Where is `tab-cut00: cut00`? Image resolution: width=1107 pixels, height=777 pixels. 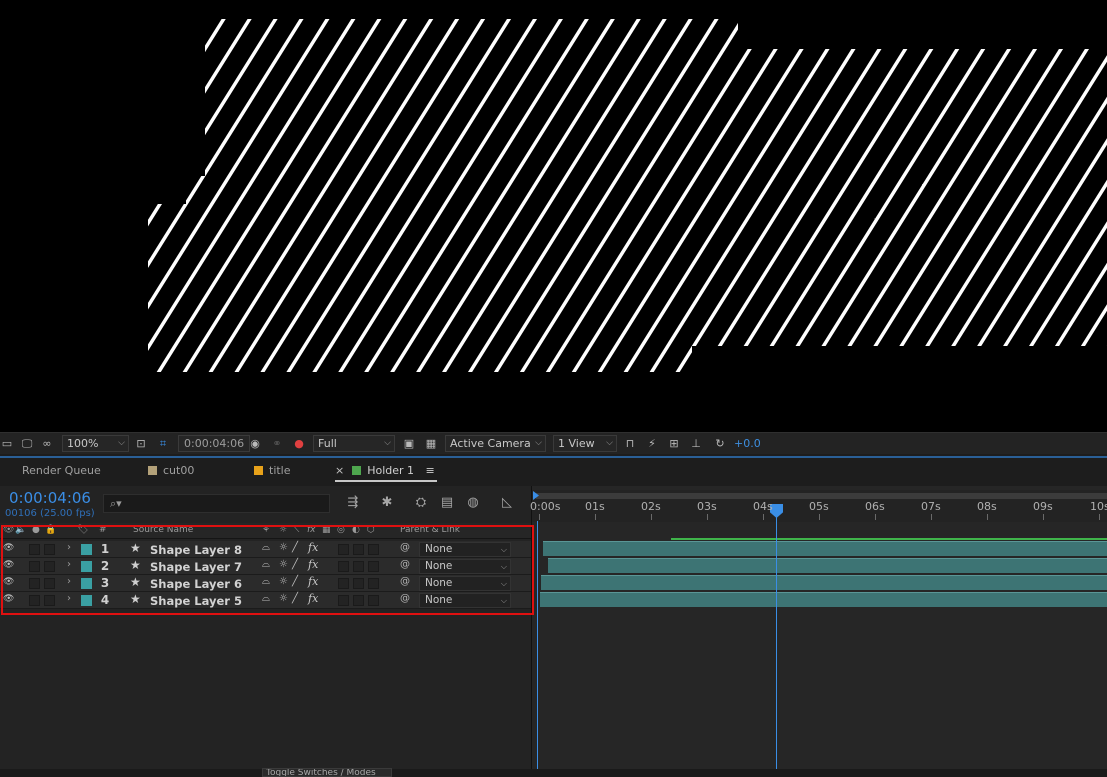
tab-cut00: cut00 is located at coordinates (171, 473).